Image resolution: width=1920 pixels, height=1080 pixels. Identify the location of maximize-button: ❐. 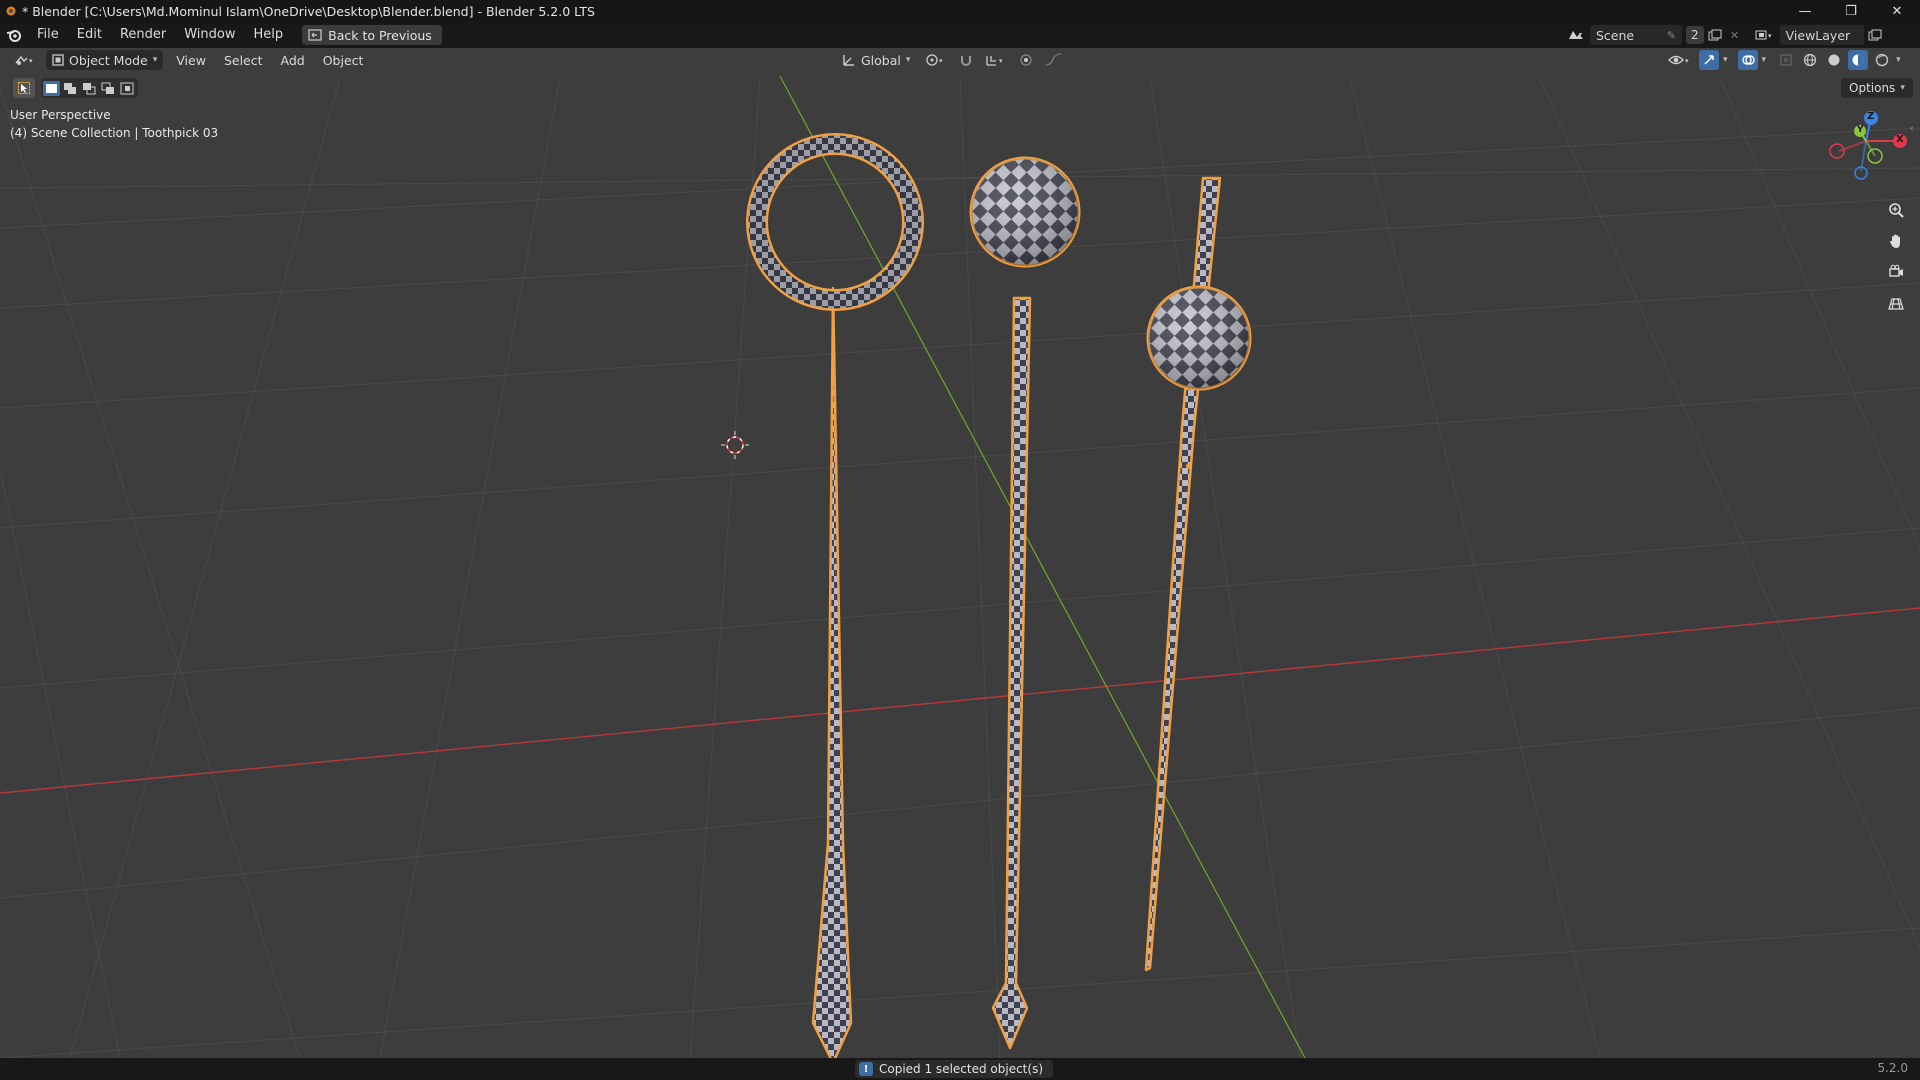
(1851, 11).